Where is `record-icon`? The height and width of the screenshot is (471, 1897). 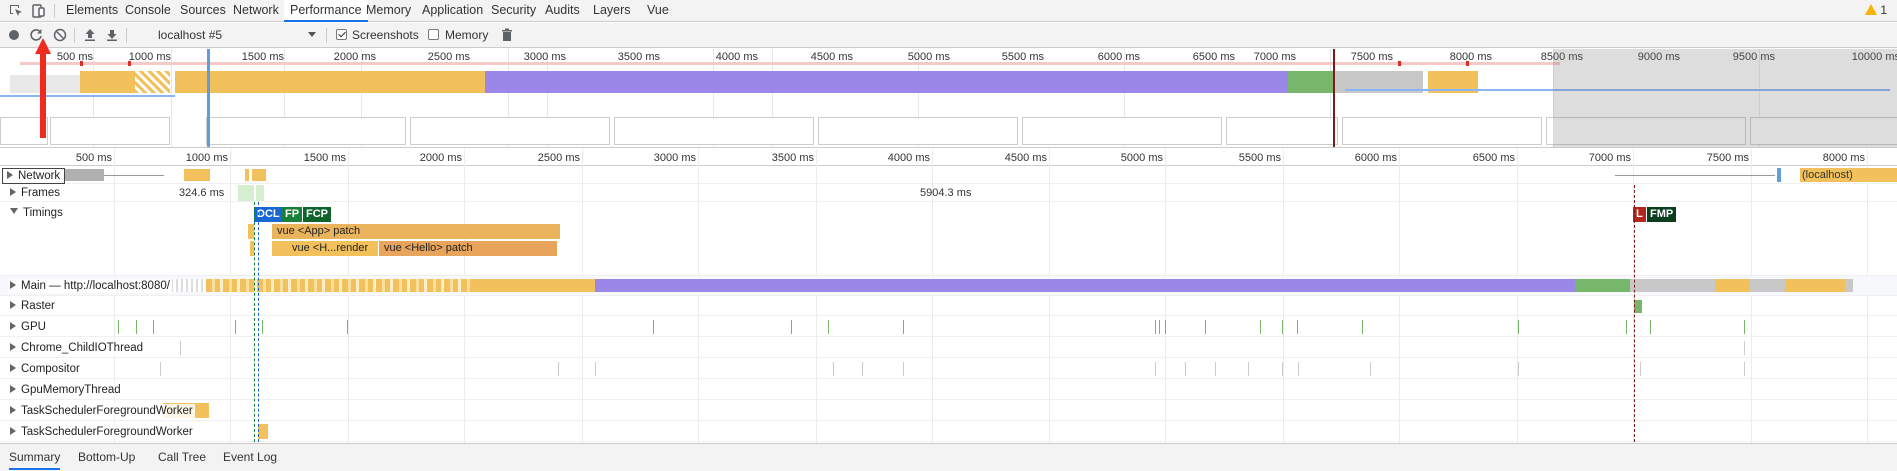
record-icon is located at coordinates (14, 35).